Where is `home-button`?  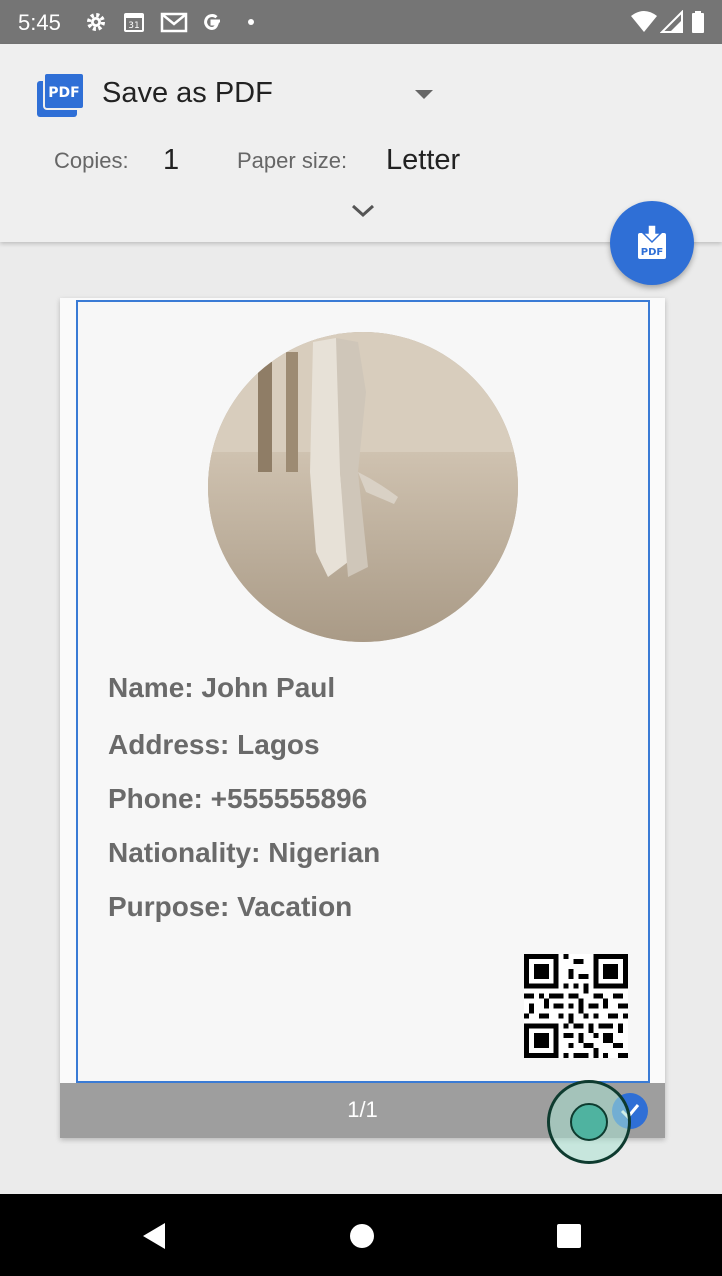
home-button is located at coordinates (362, 1236).